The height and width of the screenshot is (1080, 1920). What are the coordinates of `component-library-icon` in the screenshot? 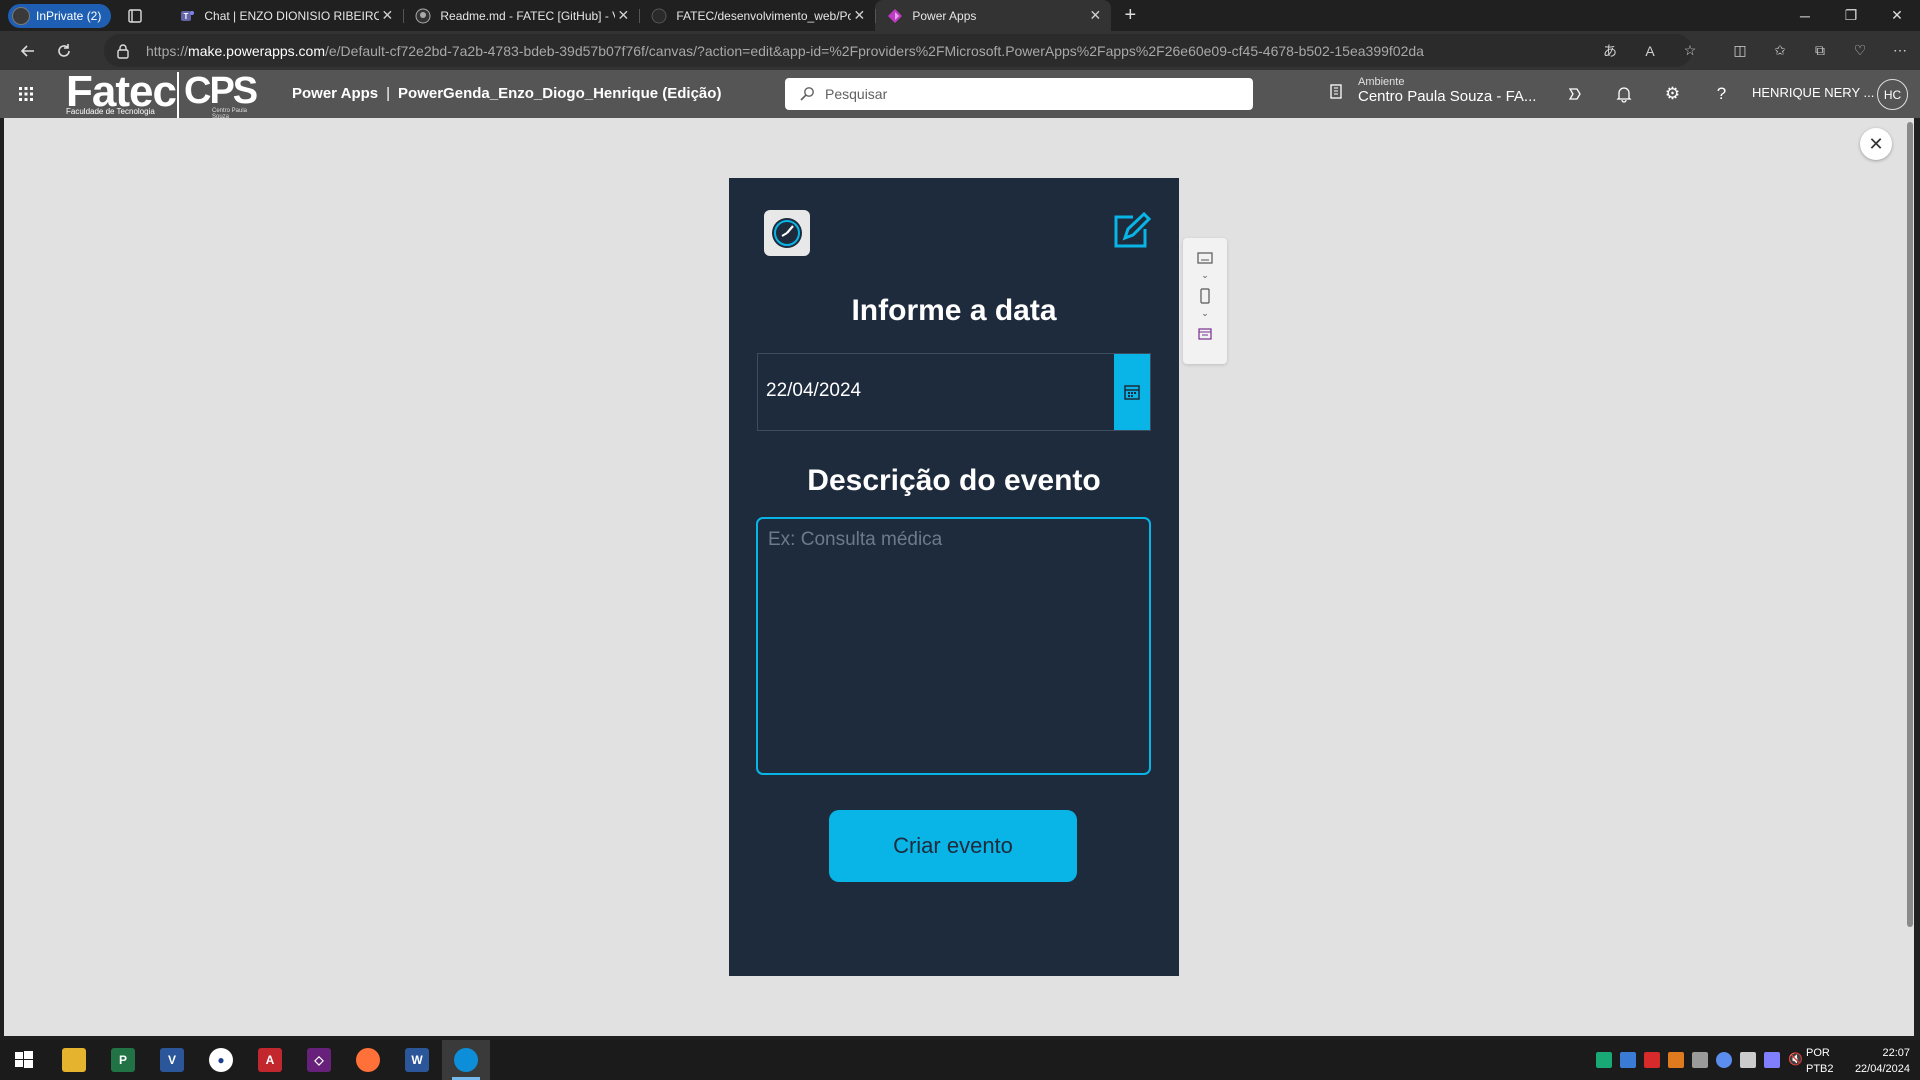 It's located at (1205, 334).